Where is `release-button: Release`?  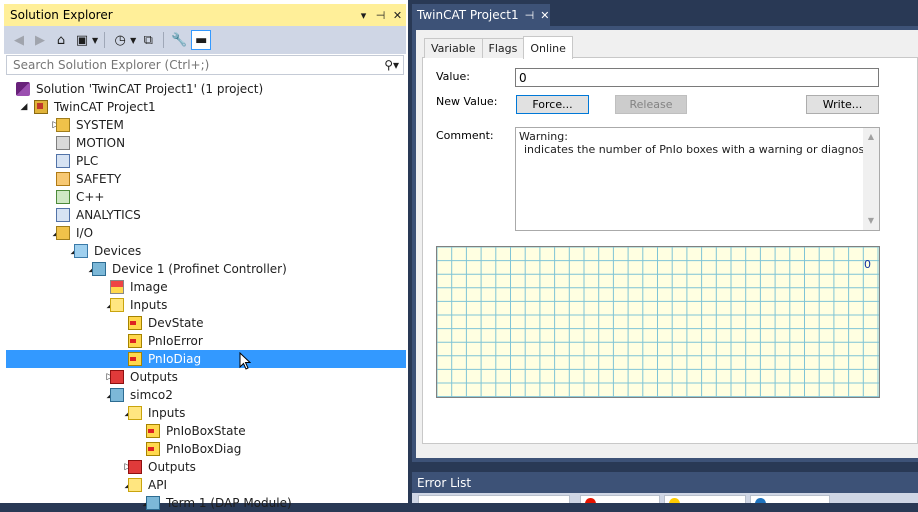 release-button: Release is located at coordinates (651, 104).